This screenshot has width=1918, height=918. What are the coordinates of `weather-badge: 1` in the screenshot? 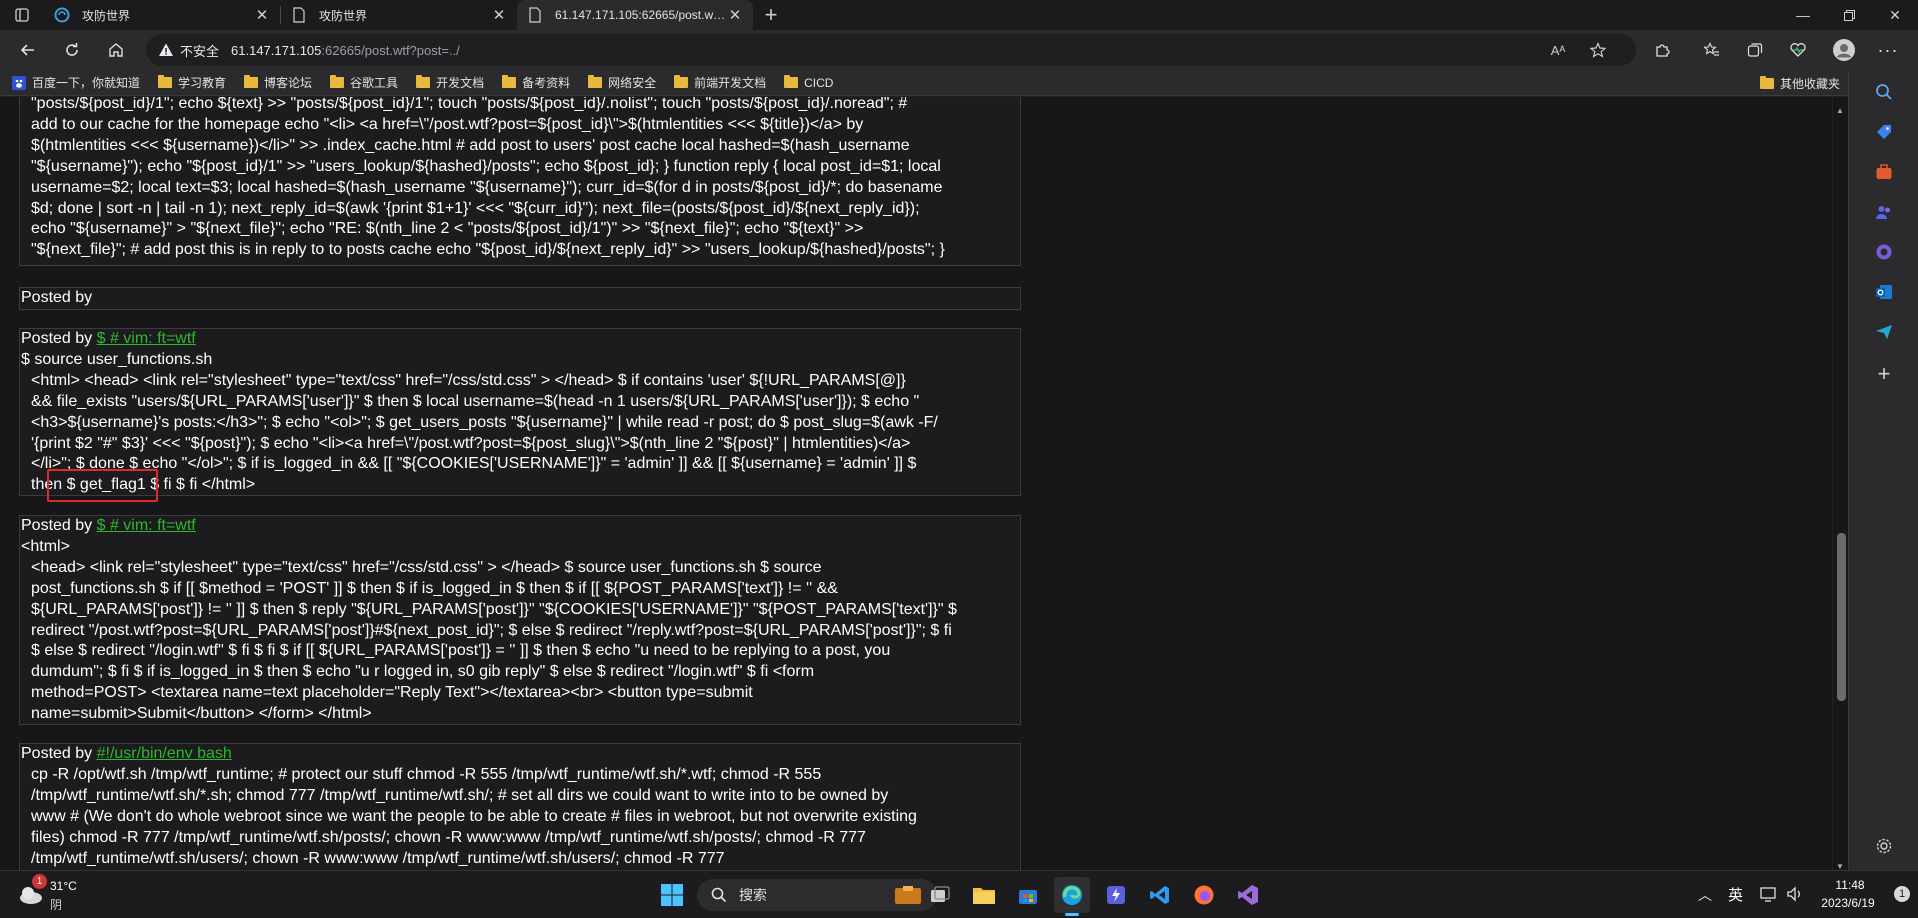 It's located at (39, 881).